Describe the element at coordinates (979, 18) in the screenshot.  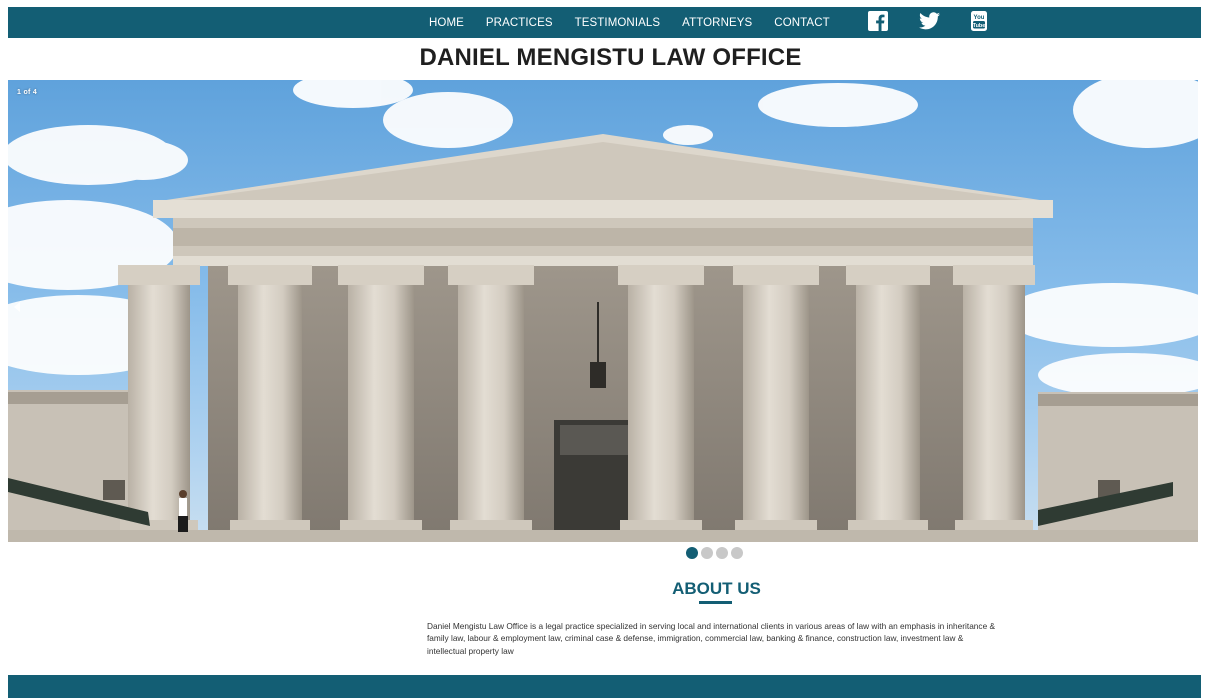
I see `svg-text: You` at that location.